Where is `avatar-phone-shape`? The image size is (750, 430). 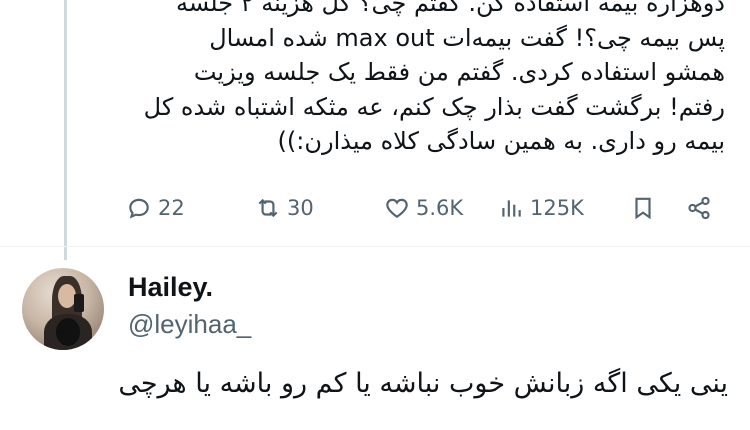
avatar-phone-shape is located at coordinates (79, 303).